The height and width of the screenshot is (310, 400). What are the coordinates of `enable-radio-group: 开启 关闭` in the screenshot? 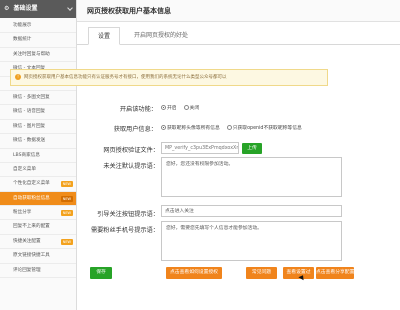 It's located at (182, 107).